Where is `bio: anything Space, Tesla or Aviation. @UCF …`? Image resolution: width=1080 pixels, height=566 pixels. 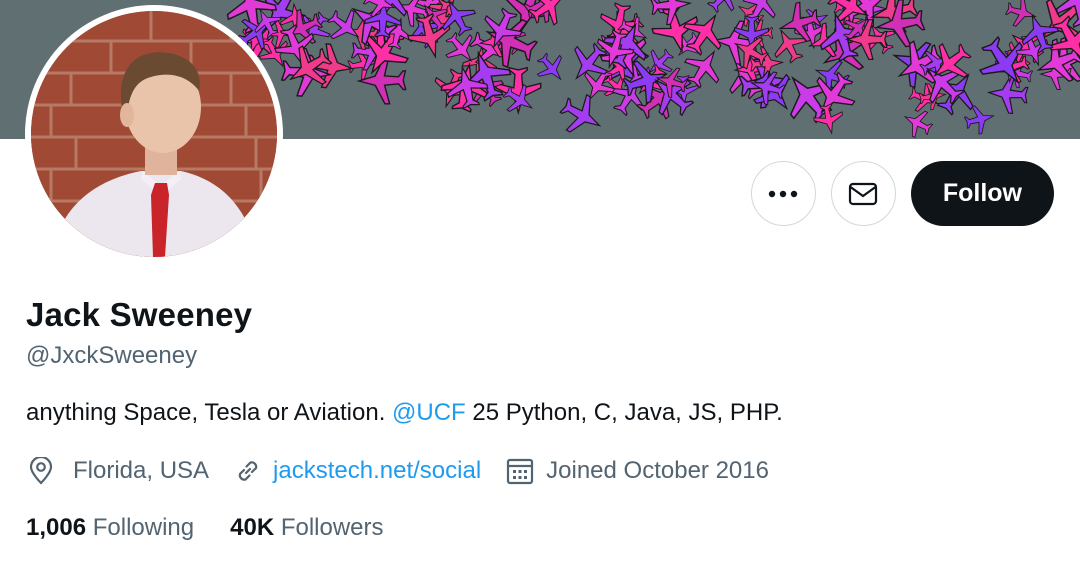
bio: anything Space, Tesla or Aviation. @UCF … is located at coordinates (404, 413).